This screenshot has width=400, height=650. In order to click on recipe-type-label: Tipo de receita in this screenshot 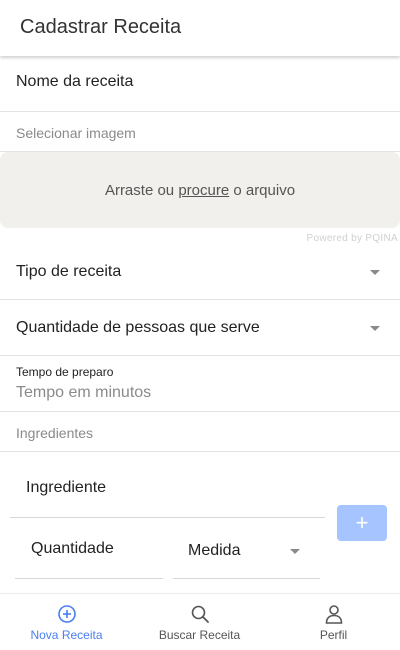, I will do `click(69, 271)`.